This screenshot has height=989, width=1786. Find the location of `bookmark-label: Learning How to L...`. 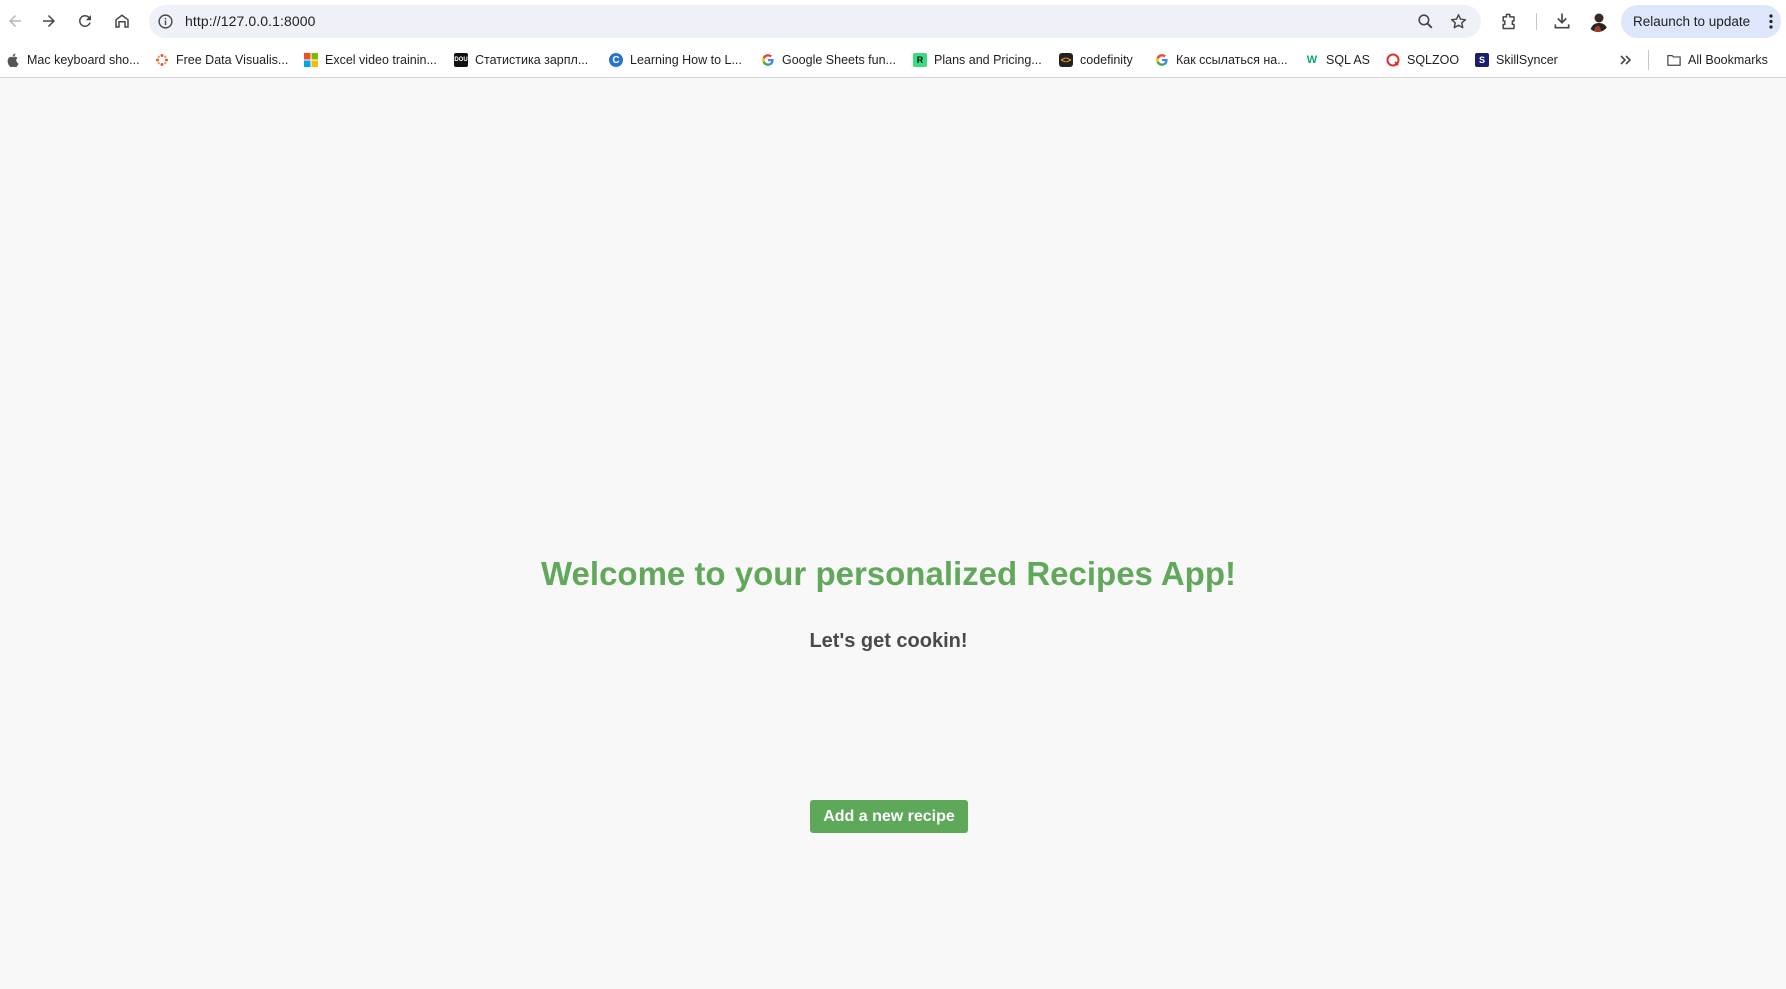

bookmark-label: Learning How to L... is located at coordinates (686, 60).